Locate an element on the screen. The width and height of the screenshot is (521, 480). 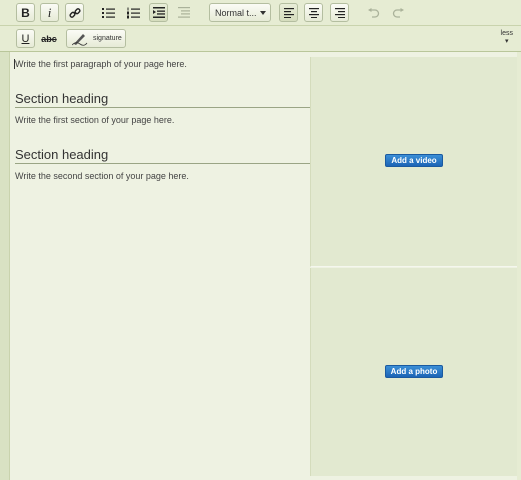
strikethrough-icon: abc is located at coordinates (49, 38).